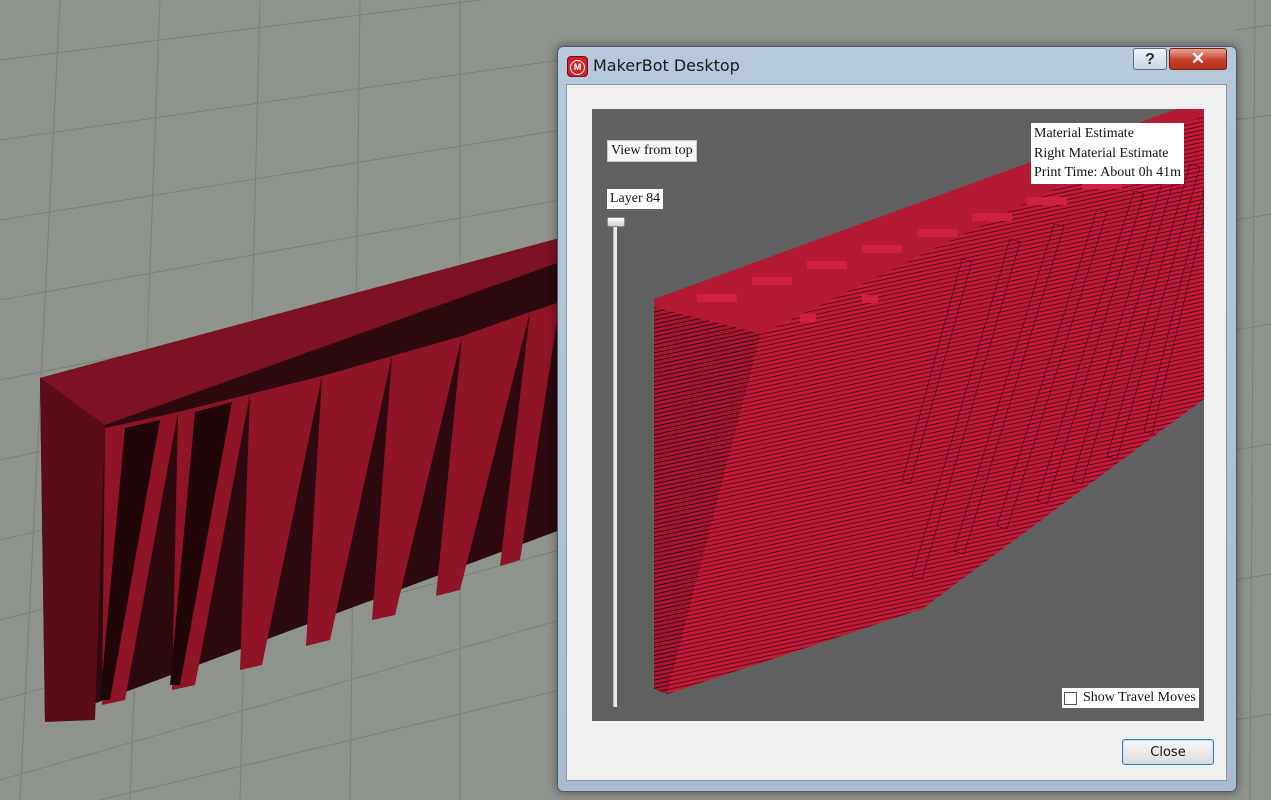 Image resolution: width=1271 pixels, height=800 pixels. I want to click on right-material-estimate: Right Material Estimate, so click(1101, 153).